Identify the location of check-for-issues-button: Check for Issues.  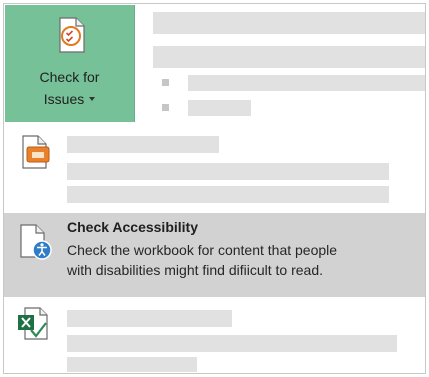
(70, 63).